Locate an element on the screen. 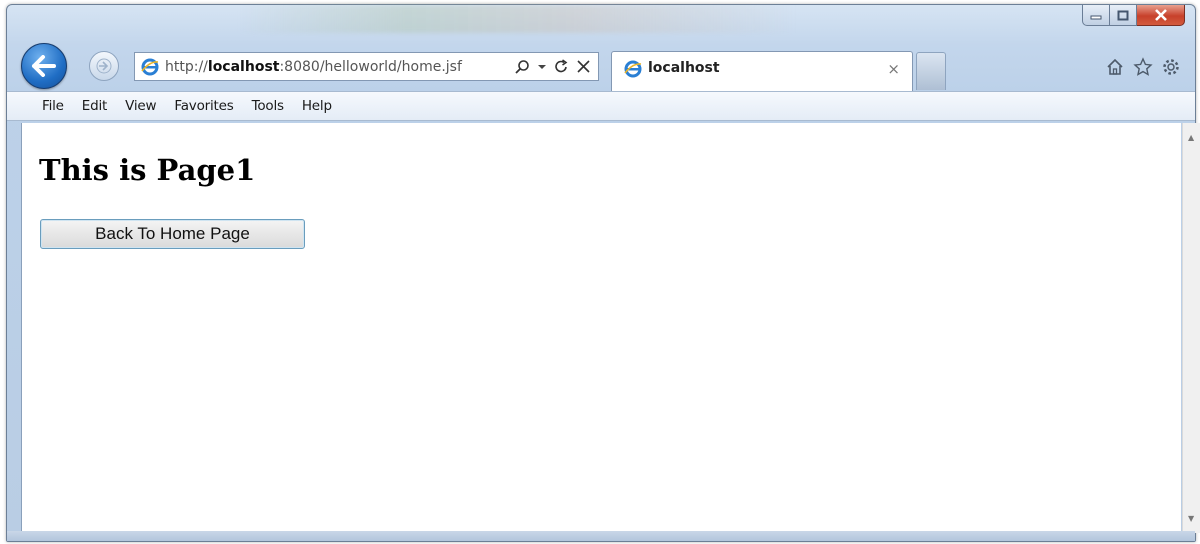  url-protocol: http:// is located at coordinates (186, 66).